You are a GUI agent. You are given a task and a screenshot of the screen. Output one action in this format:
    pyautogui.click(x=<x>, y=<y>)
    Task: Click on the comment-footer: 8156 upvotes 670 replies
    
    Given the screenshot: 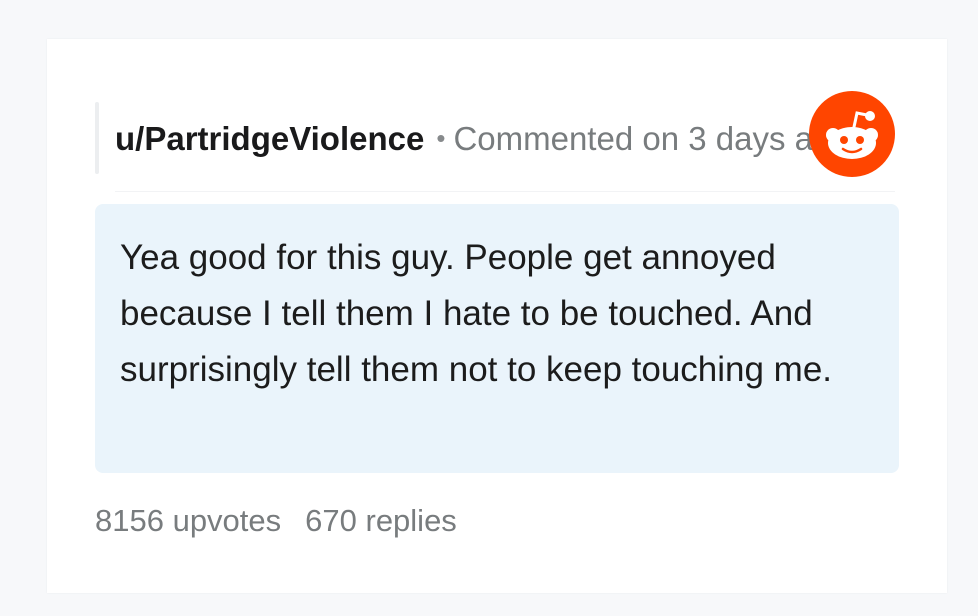 What is the action you would take?
    pyautogui.click(x=276, y=521)
    